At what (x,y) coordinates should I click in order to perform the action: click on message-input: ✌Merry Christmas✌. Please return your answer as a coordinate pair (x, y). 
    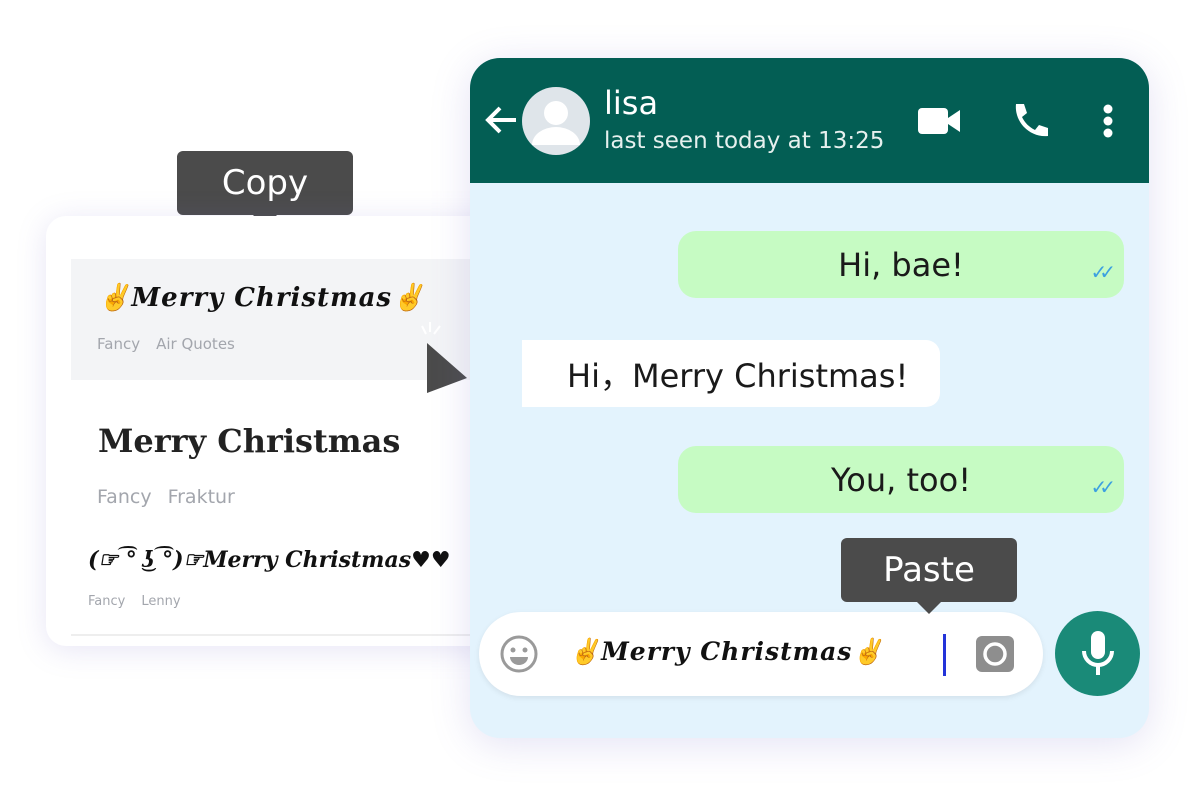
    Looking at the image, I should click on (761, 654).